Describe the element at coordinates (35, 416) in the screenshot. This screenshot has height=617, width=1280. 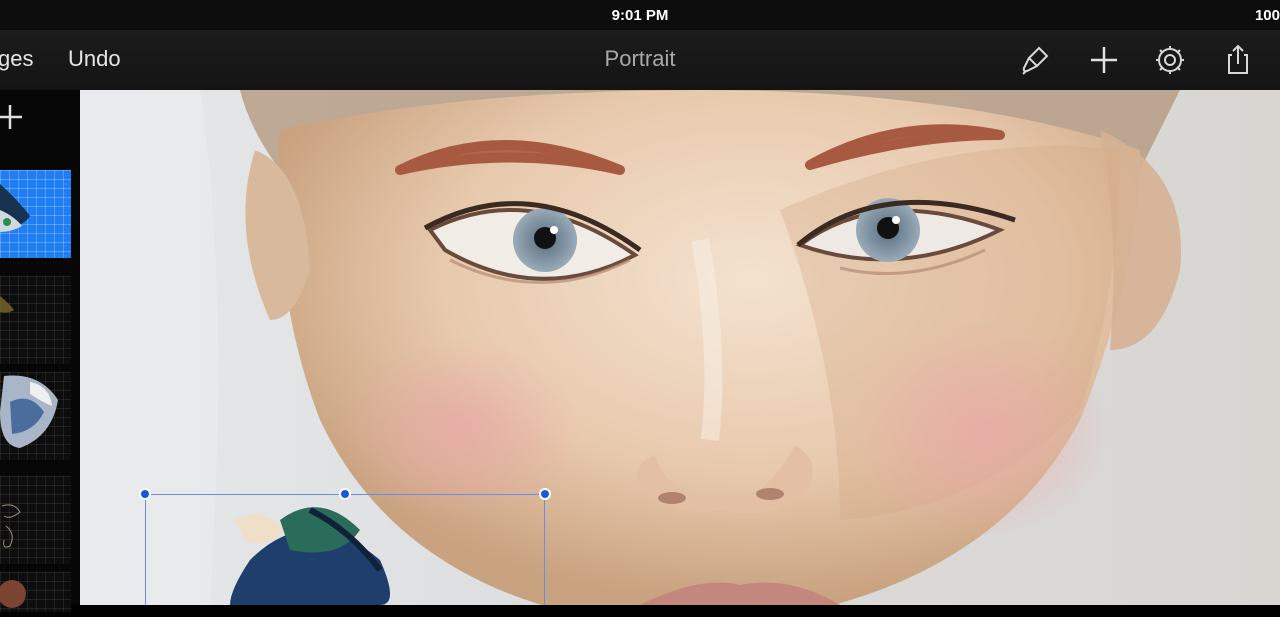
I see `layer-thumbnail-shape` at that location.